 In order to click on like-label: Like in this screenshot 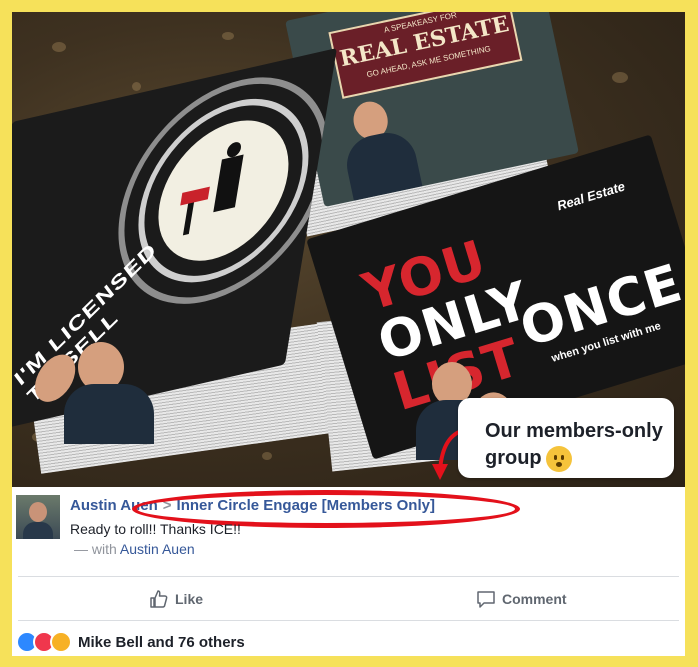, I will do `click(189, 599)`.